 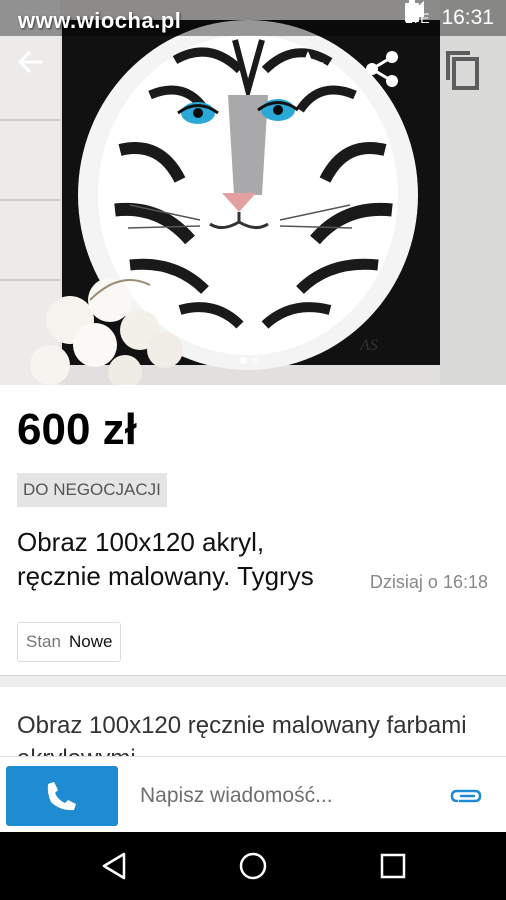 What do you see at coordinates (253, 681) in the screenshot?
I see `section-divider` at bounding box center [253, 681].